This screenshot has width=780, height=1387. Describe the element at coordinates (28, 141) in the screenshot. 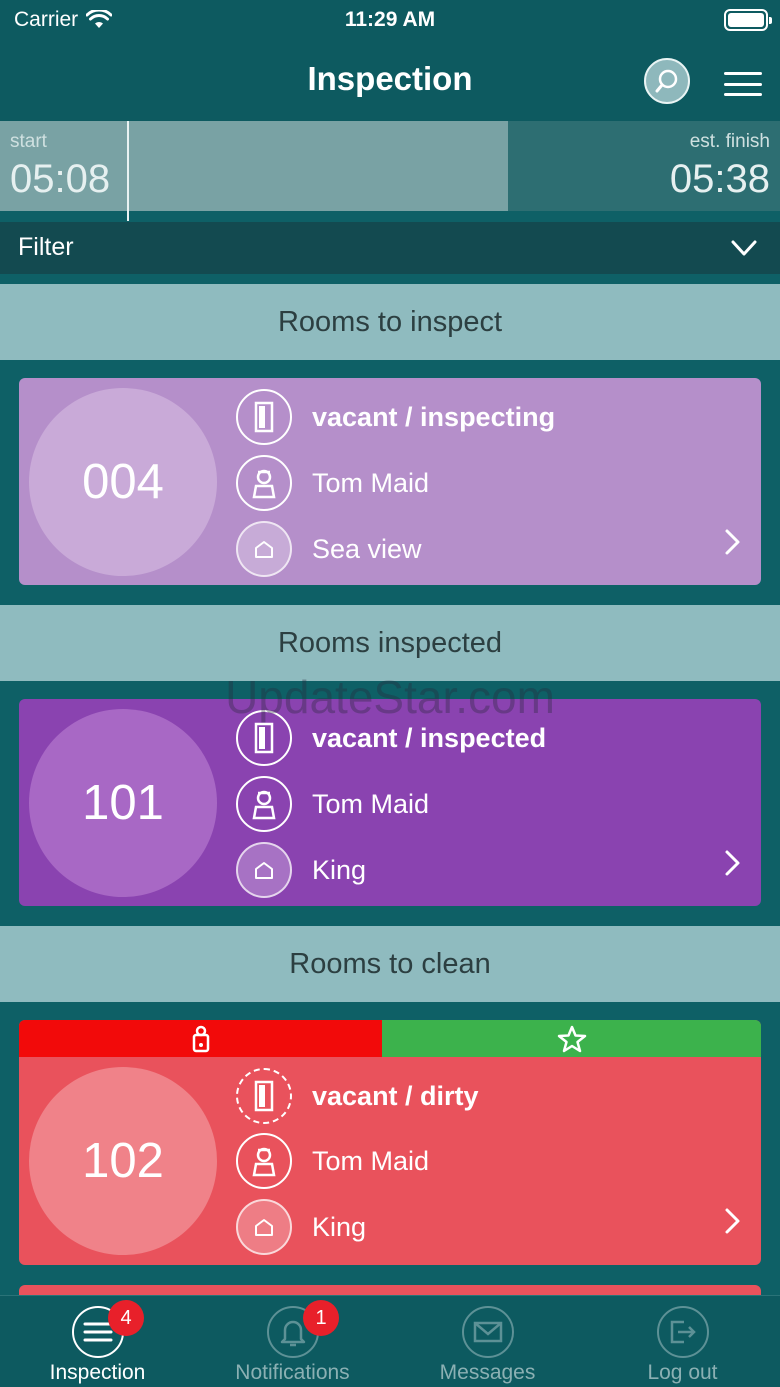

I see `start-label: start` at that location.